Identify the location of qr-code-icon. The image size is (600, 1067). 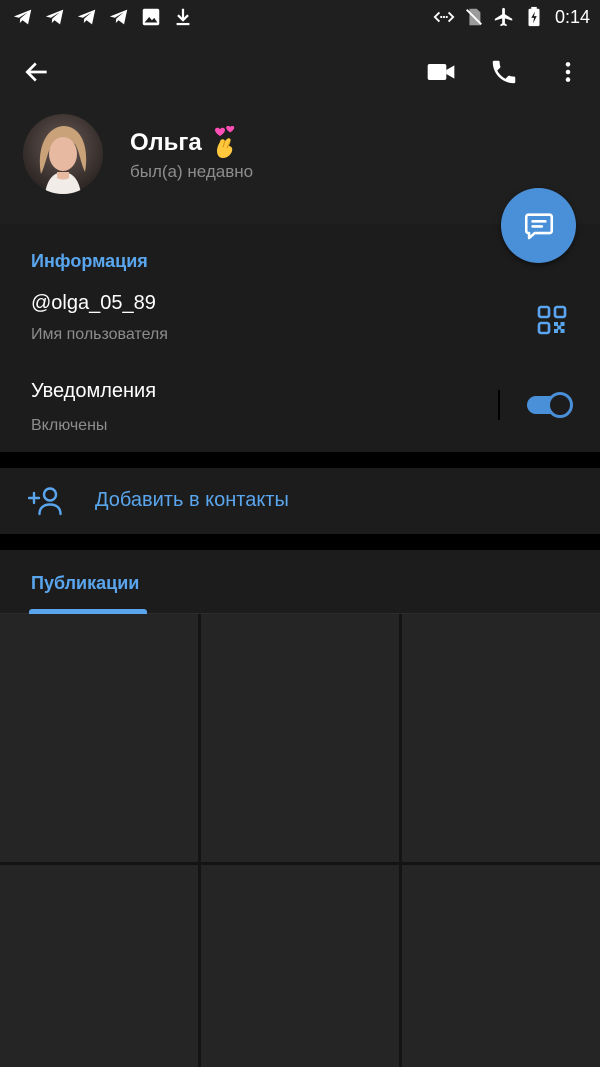
(552, 320).